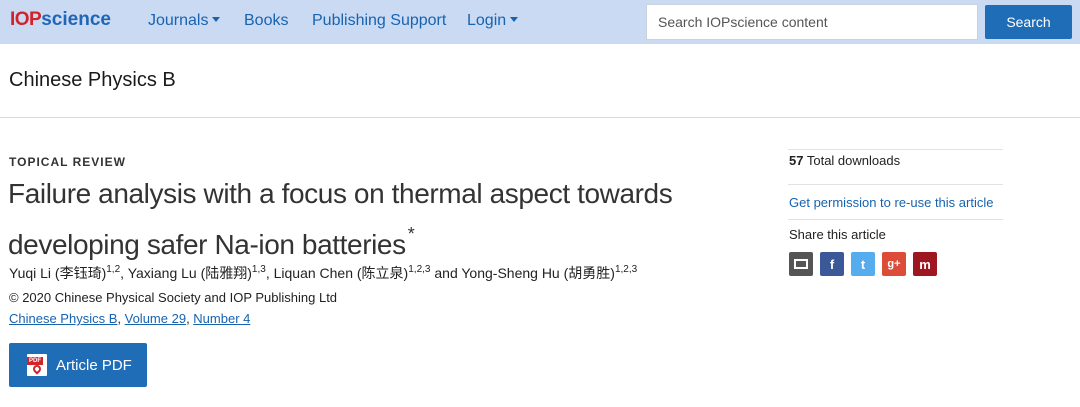 This screenshot has height=407, width=1080. I want to click on downloads-label: Total downloads, so click(852, 160).